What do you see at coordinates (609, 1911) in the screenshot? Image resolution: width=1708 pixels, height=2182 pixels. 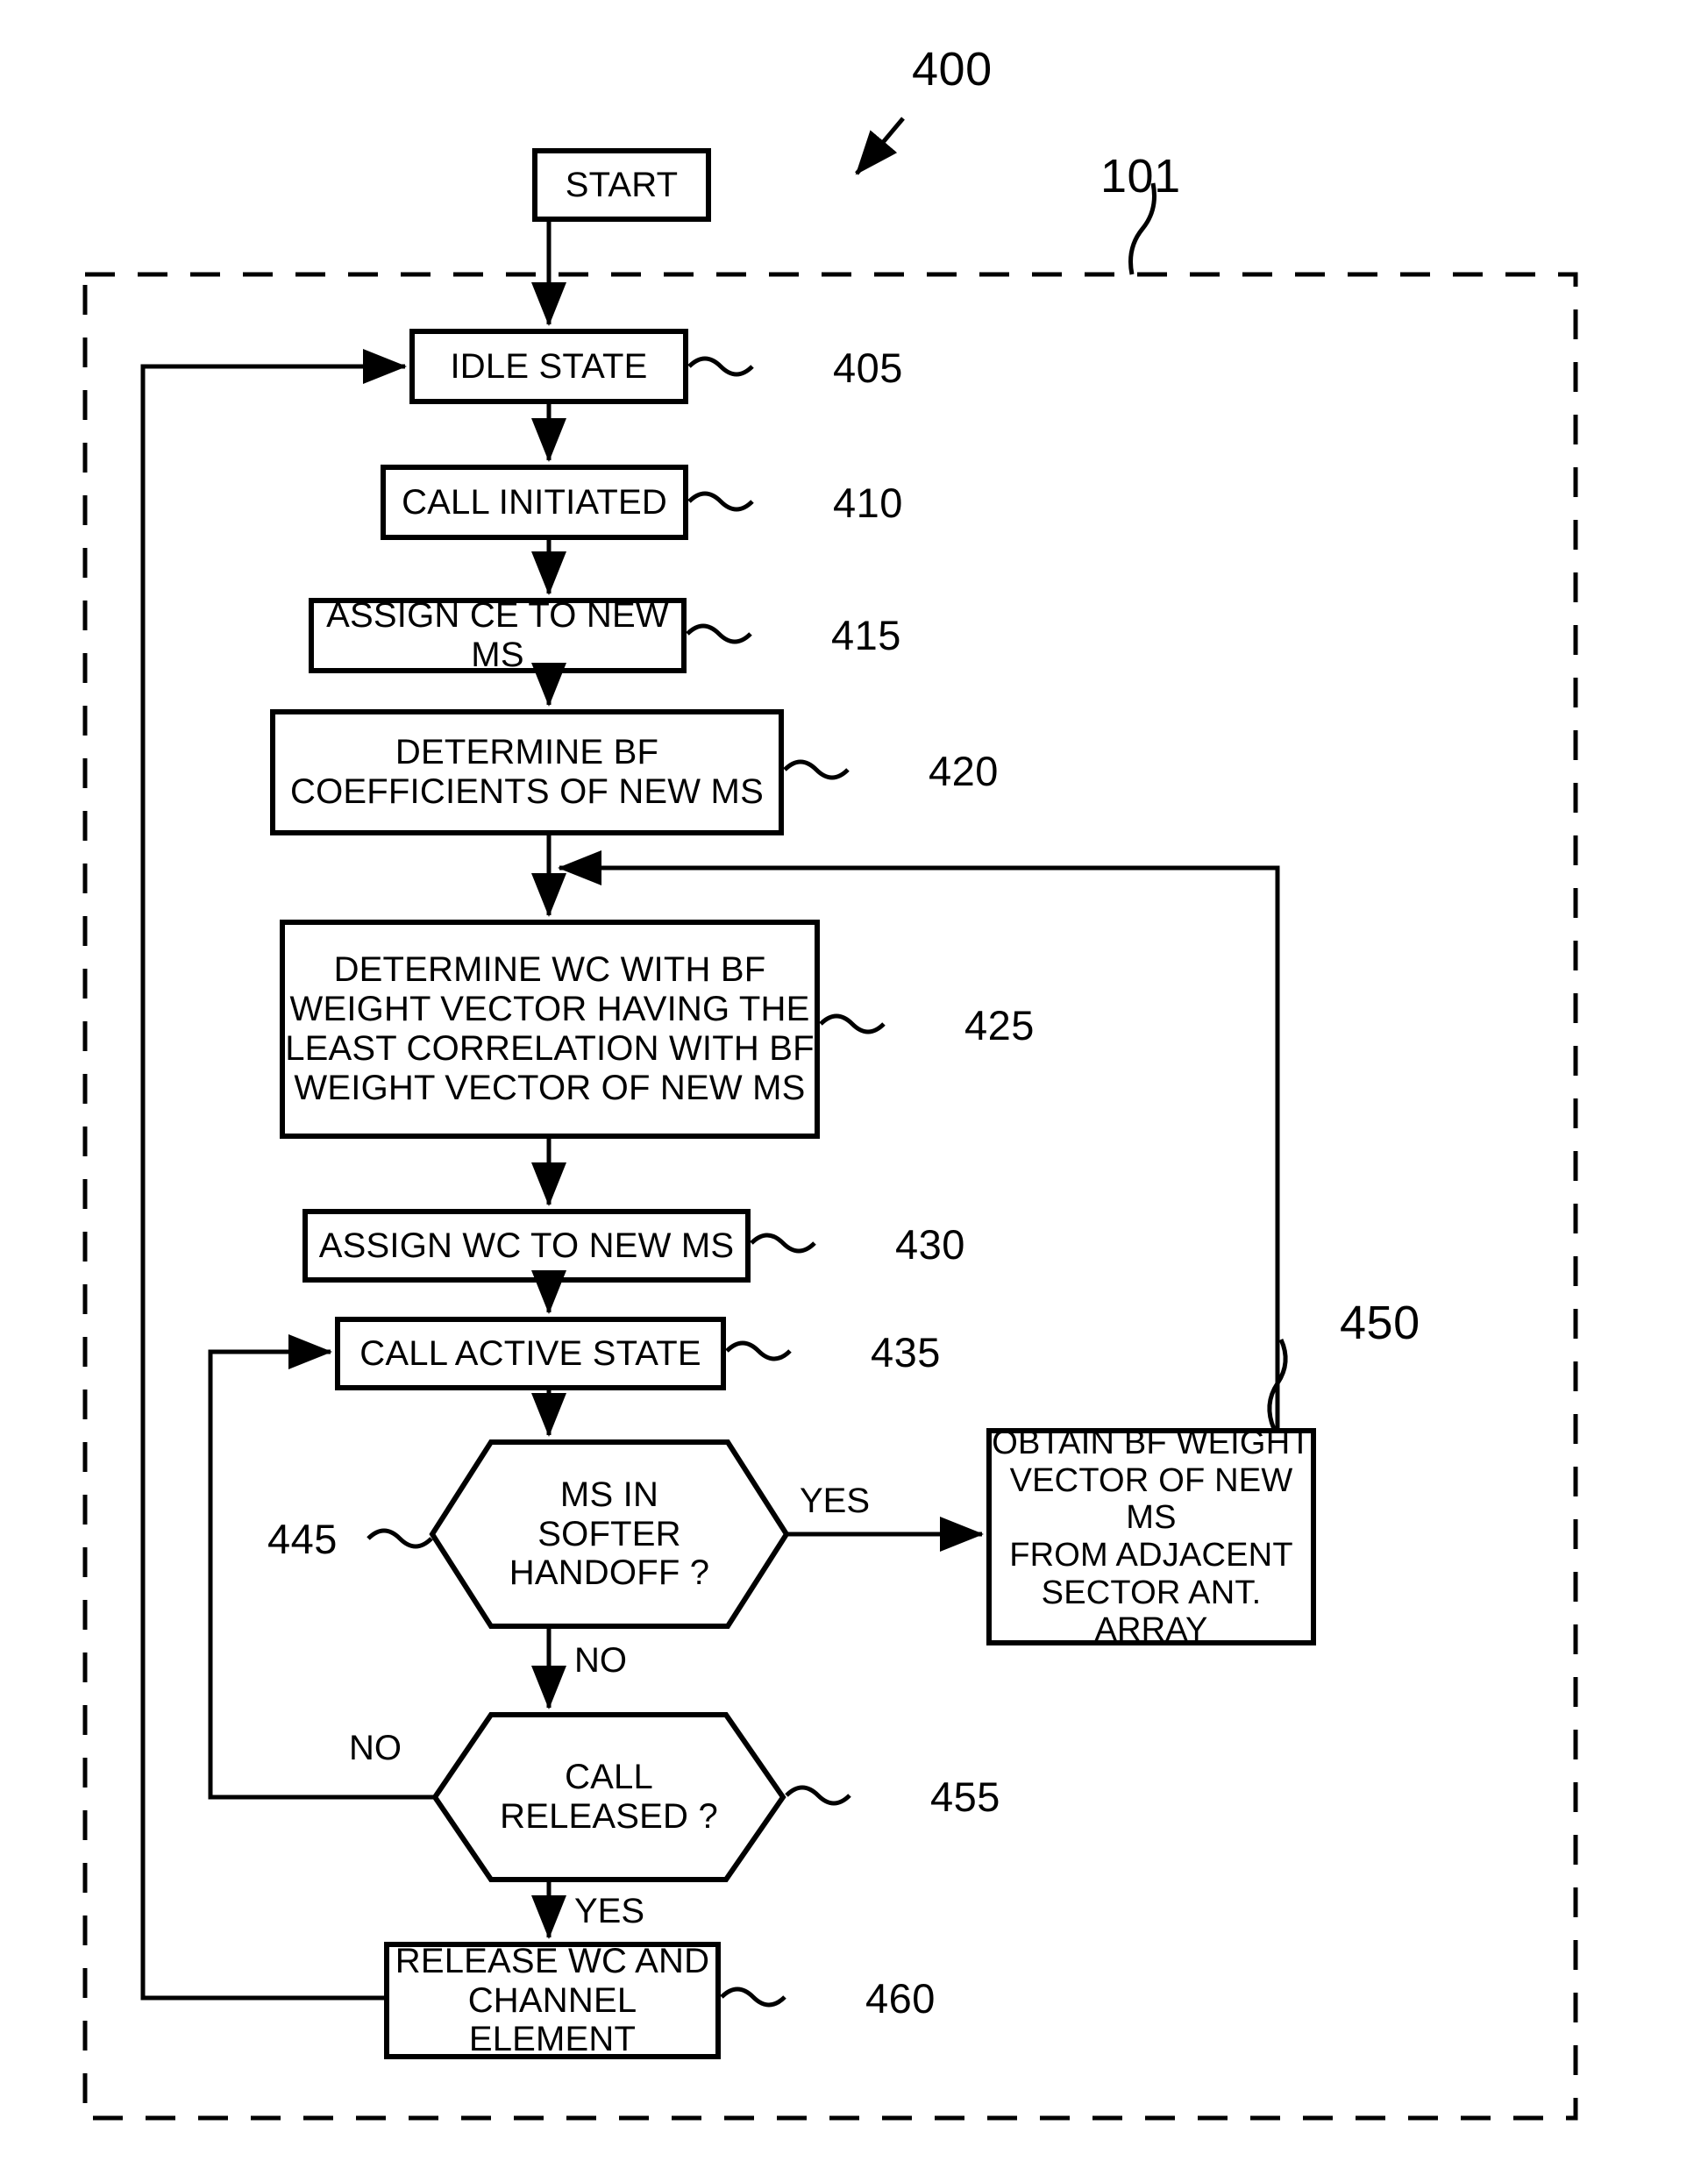 I see `edge-label-call-released-yes: YES` at bounding box center [609, 1911].